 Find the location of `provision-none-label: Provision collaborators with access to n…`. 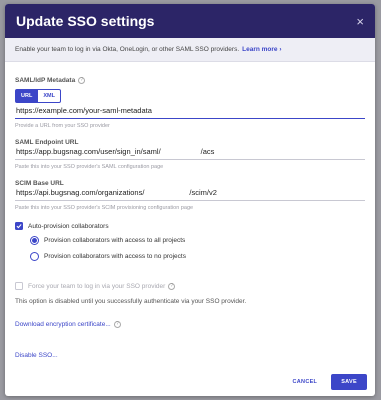

provision-none-label: Provision collaborators with access to n… is located at coordinates (115, 256).